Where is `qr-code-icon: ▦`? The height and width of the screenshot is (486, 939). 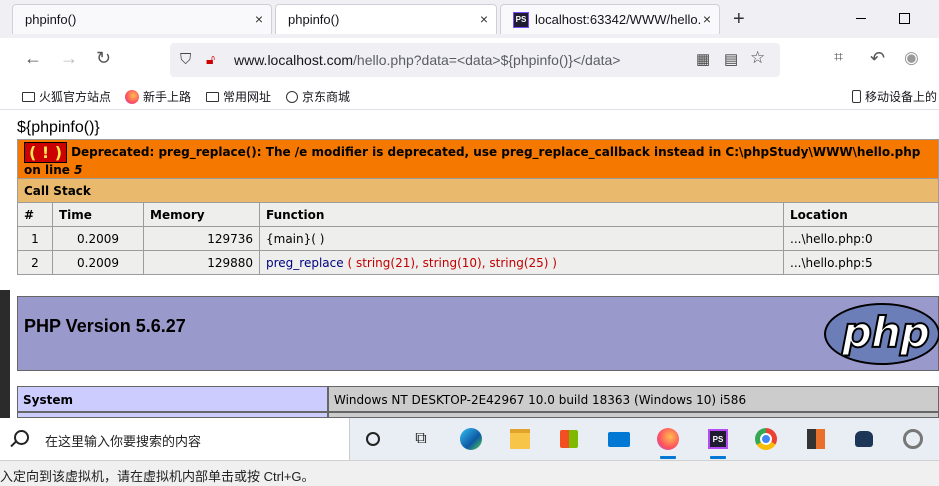 qr-code-icon: ▦ is located at coordinates (703, 59).